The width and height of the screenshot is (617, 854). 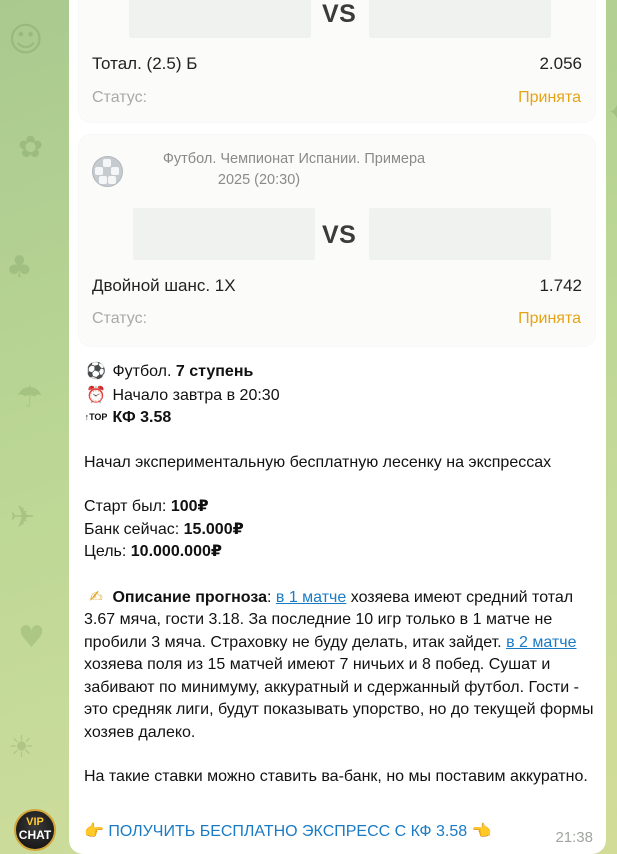 I want to click on top-arrow-icon: ↑TOP, so click(x=96, y=417).